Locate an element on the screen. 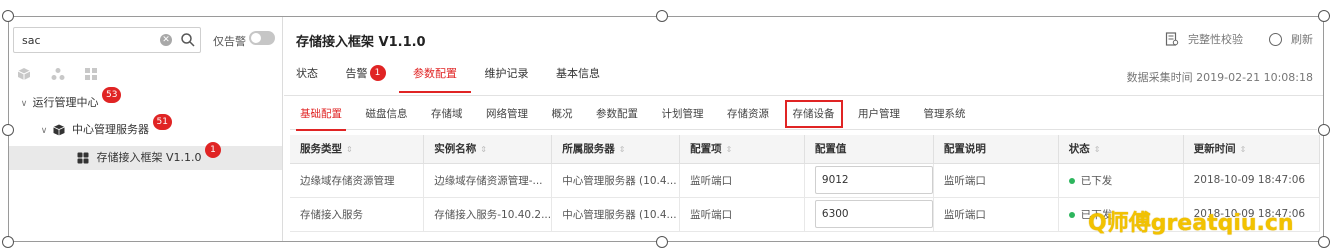 The image size is (1339, 250). tree-toolbar is located at coordinates (65, 74).